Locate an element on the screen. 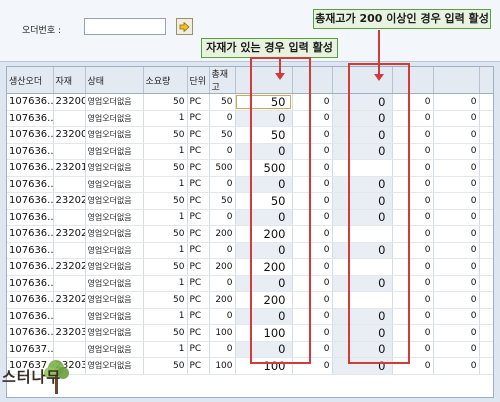 The height and width of the screenshot is (402, 500). header-status: 상태 is located at coordinates (114, 80).